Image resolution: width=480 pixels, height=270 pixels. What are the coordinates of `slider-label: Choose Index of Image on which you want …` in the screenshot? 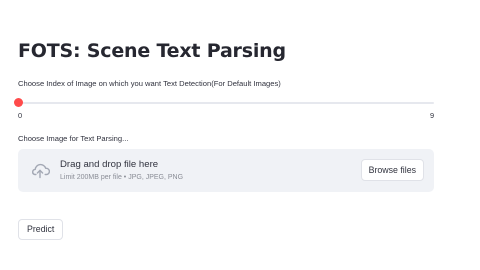 It's located at (149, 83).